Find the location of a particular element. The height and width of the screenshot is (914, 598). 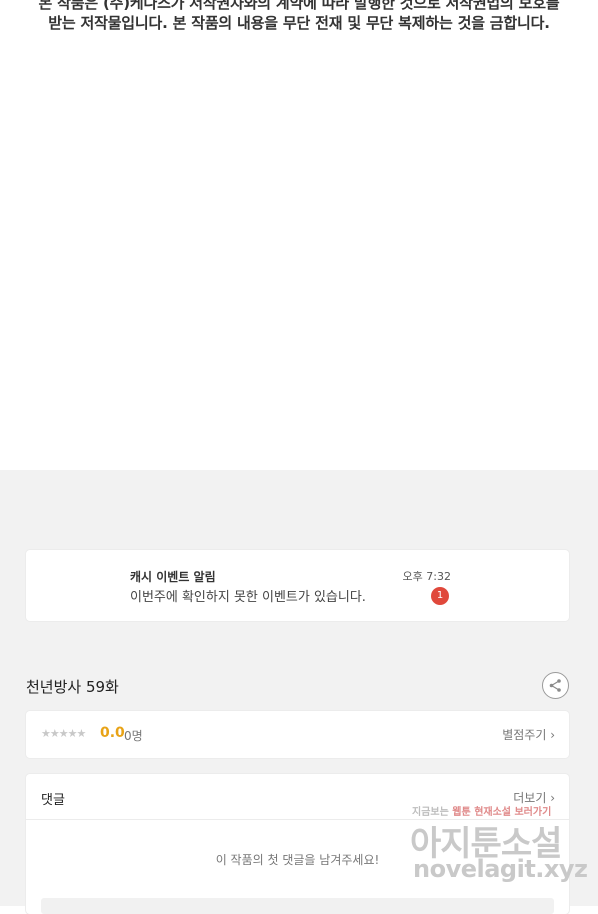

notification-time: 오후 7:32 is located at coordinates (426, 576).